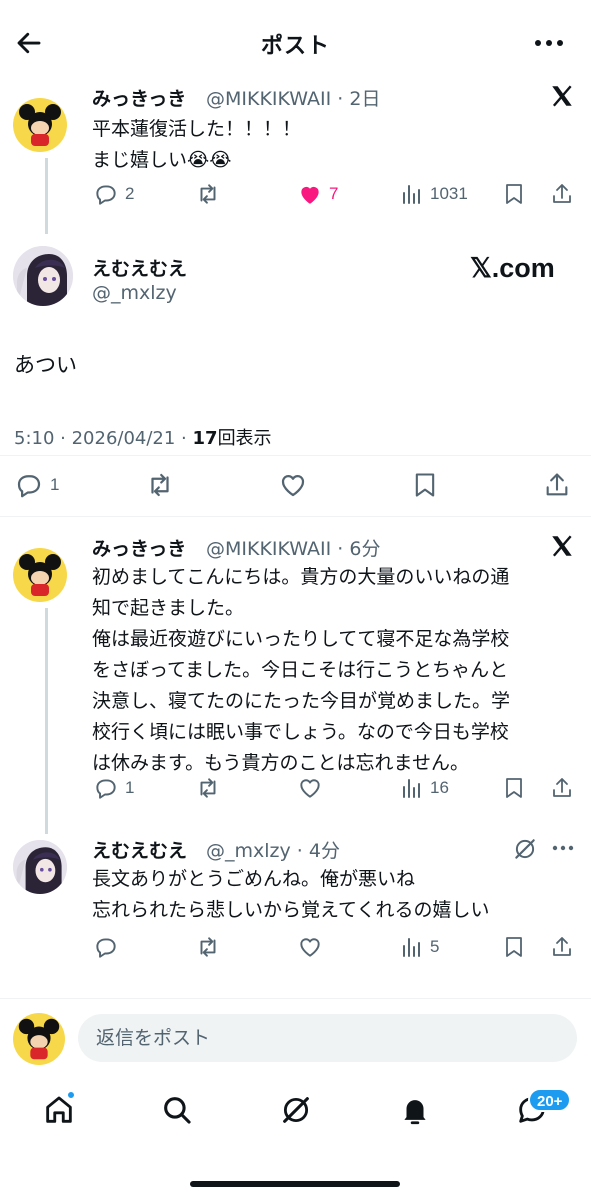 The width and height of the screenshot is (591, 1200). I want to click on reply-input: 返信をポスト, so click(327, 1038).